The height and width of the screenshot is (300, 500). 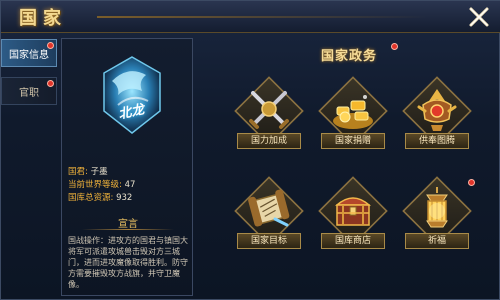 I want to click on tab-official-posts-label: 官职, so click(x=29, y=93).